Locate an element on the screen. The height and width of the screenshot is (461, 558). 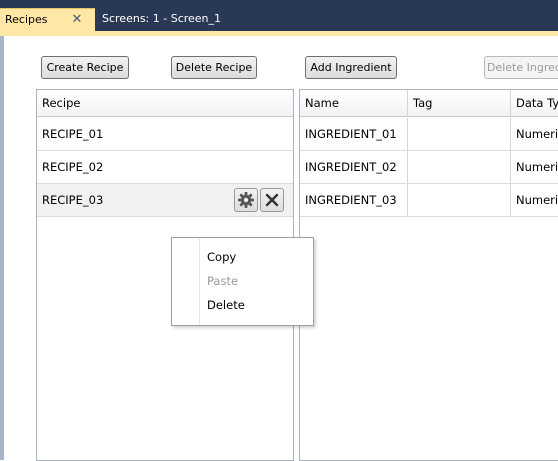
column-header-tag: Tag is located at coordinates (459, 103).